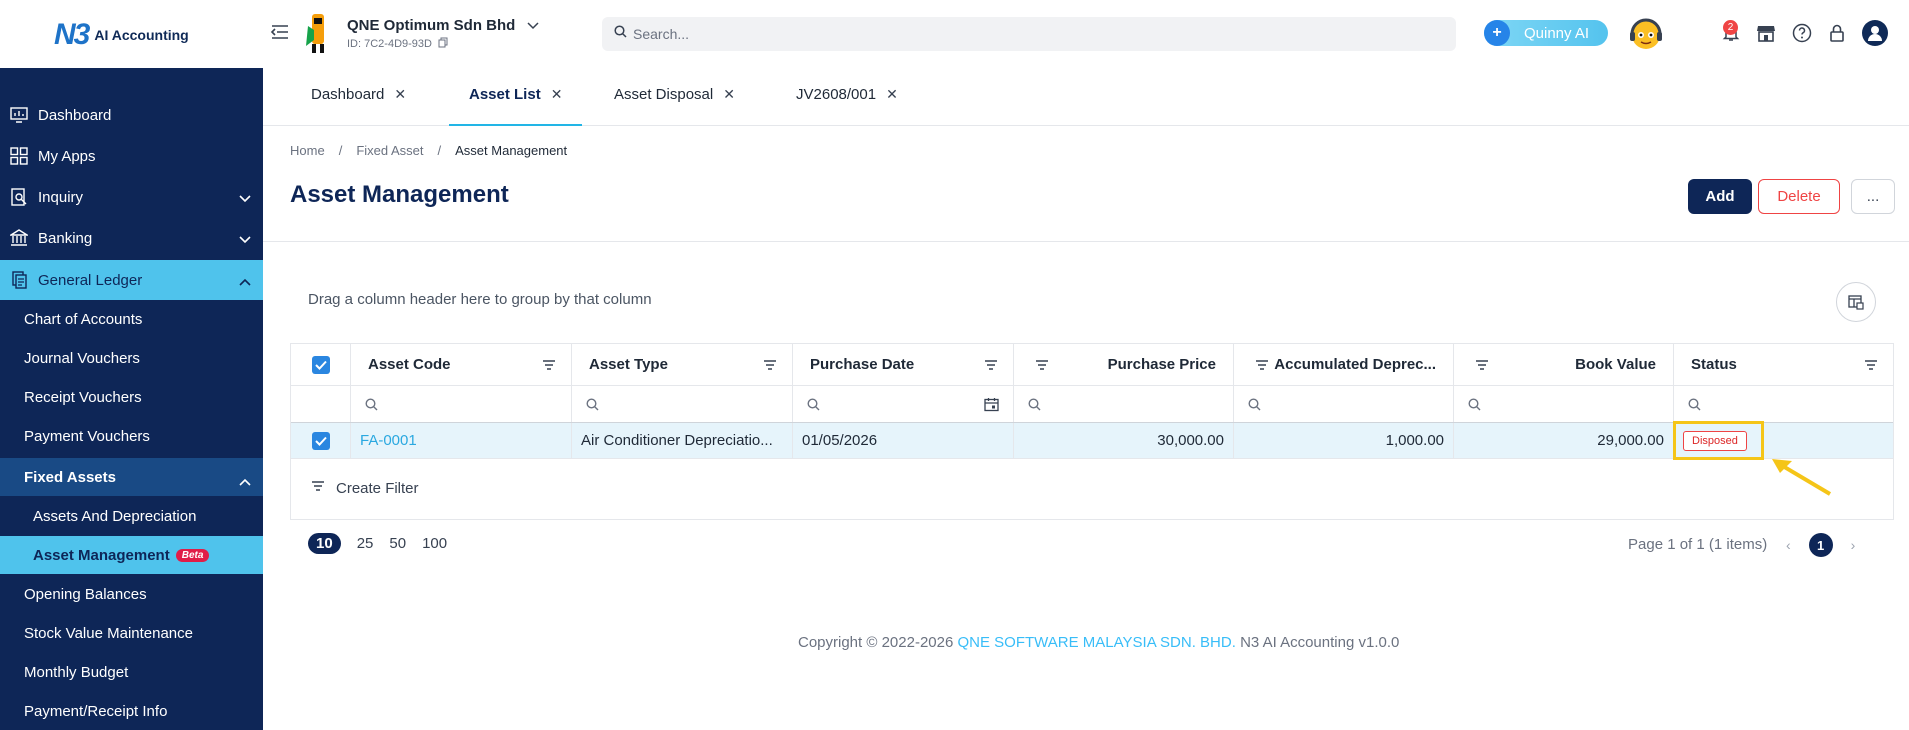 The width and height of the screenshot is (1909, 730). What do you see at coordinates (131, 436) in the screenshot?
I see `sidebar-item-payment-vouchers: Payment Vouchers` at bounding box center [131, 436].